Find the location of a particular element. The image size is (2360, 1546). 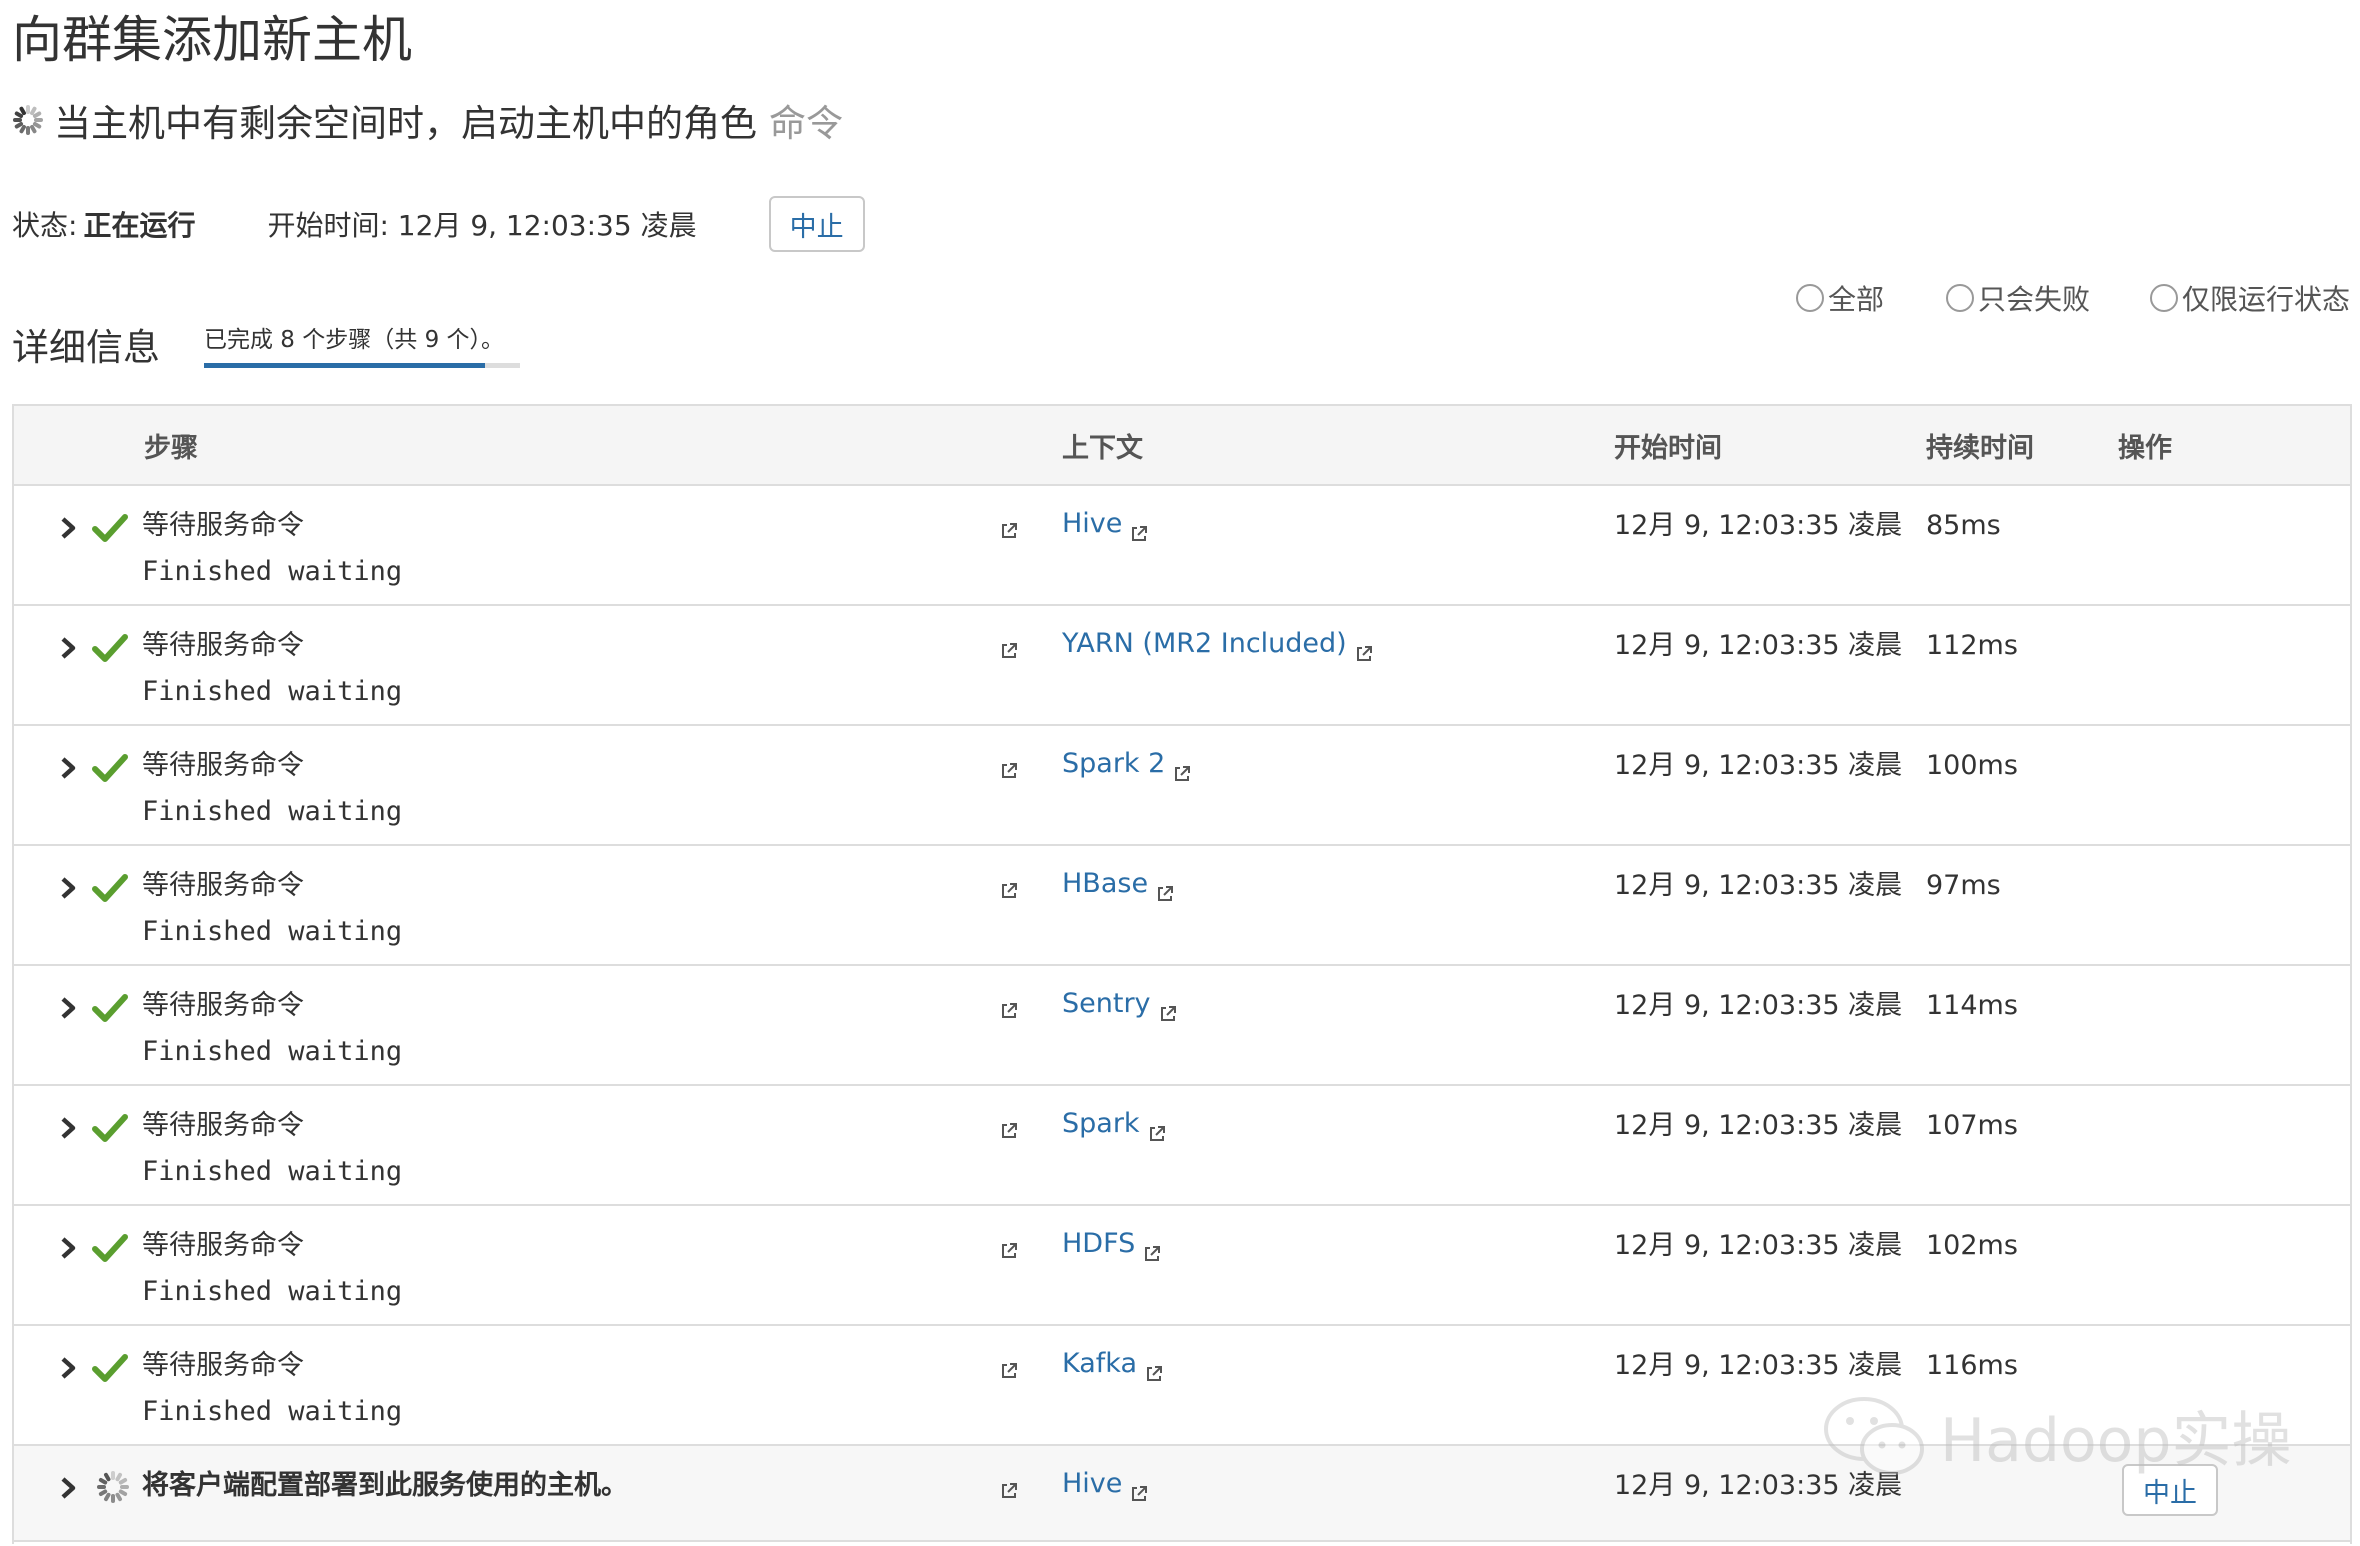

status-bar: 状态: 正在运行 开始时间: 12月 9, 12:03:35 凌晨 中止 is located at coordinates (438, 224).